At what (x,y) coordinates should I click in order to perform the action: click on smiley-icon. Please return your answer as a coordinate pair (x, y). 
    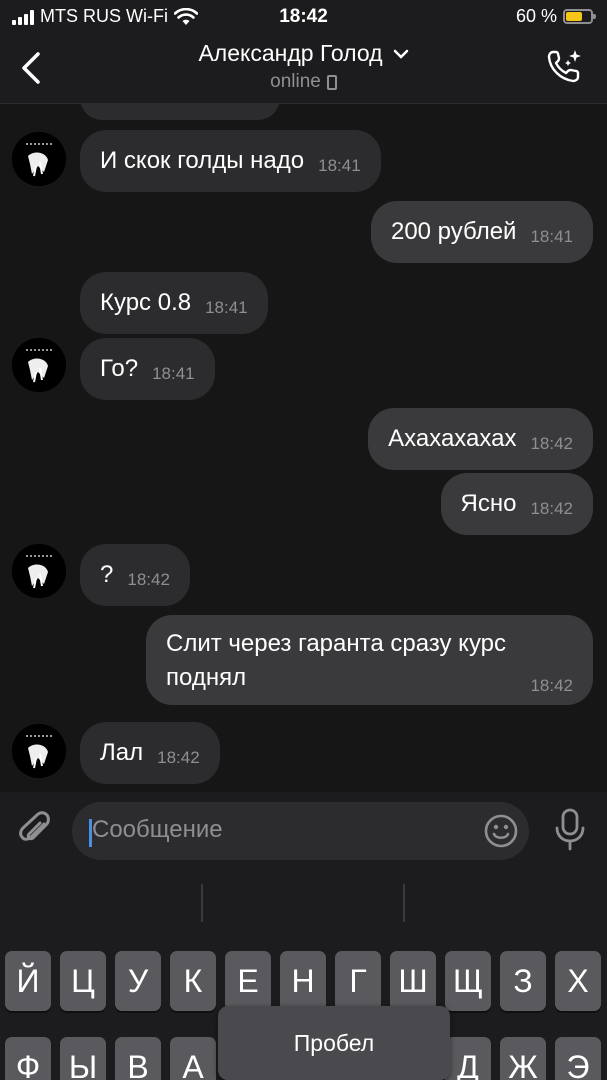
    Looking at the image, I should click on (501, 831).